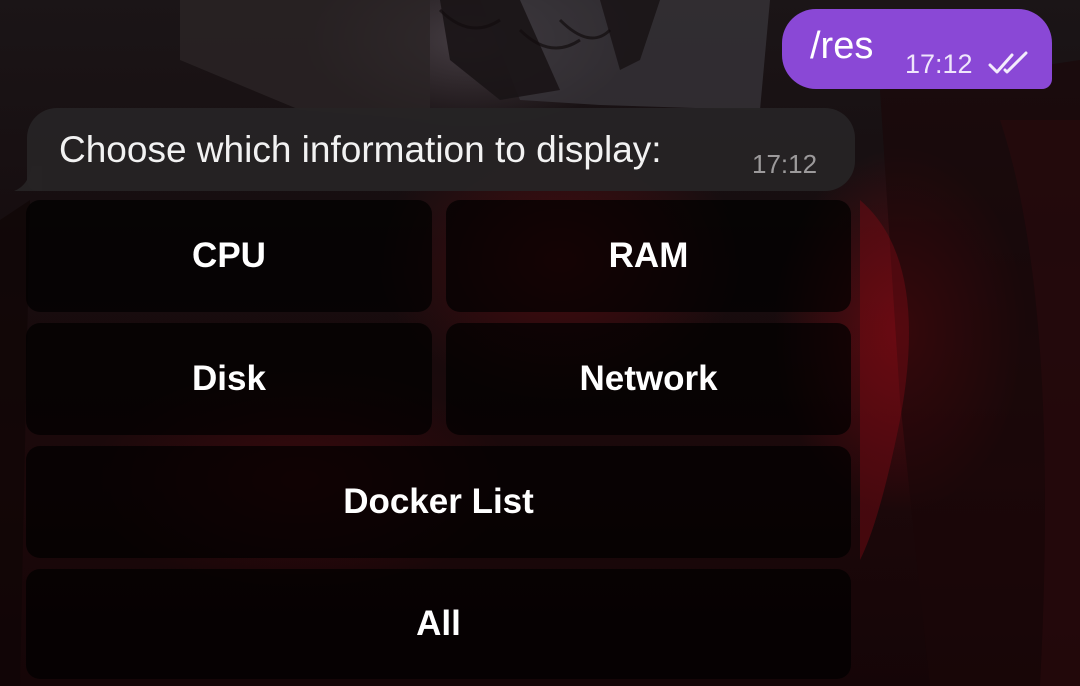 The height and width of the screenshot is (686, 1080). What do you see at coordinates (438, 502) in the screenshot?
I see `docker-list-button: Docker List` at bounding box center [438, 502].